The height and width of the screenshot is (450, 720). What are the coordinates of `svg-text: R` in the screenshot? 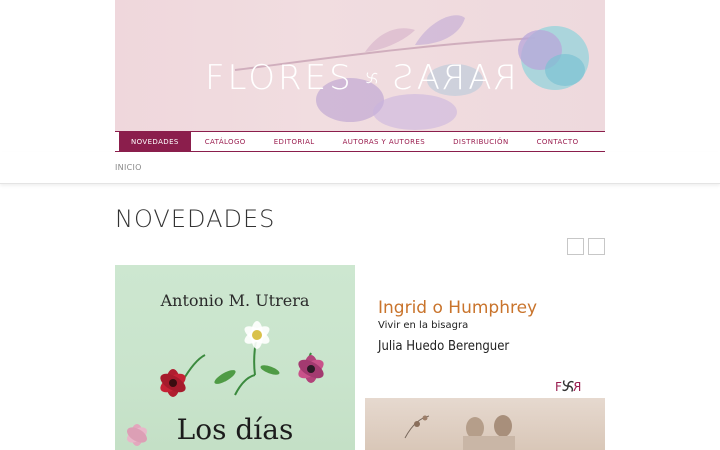 It's located at (577, 387).